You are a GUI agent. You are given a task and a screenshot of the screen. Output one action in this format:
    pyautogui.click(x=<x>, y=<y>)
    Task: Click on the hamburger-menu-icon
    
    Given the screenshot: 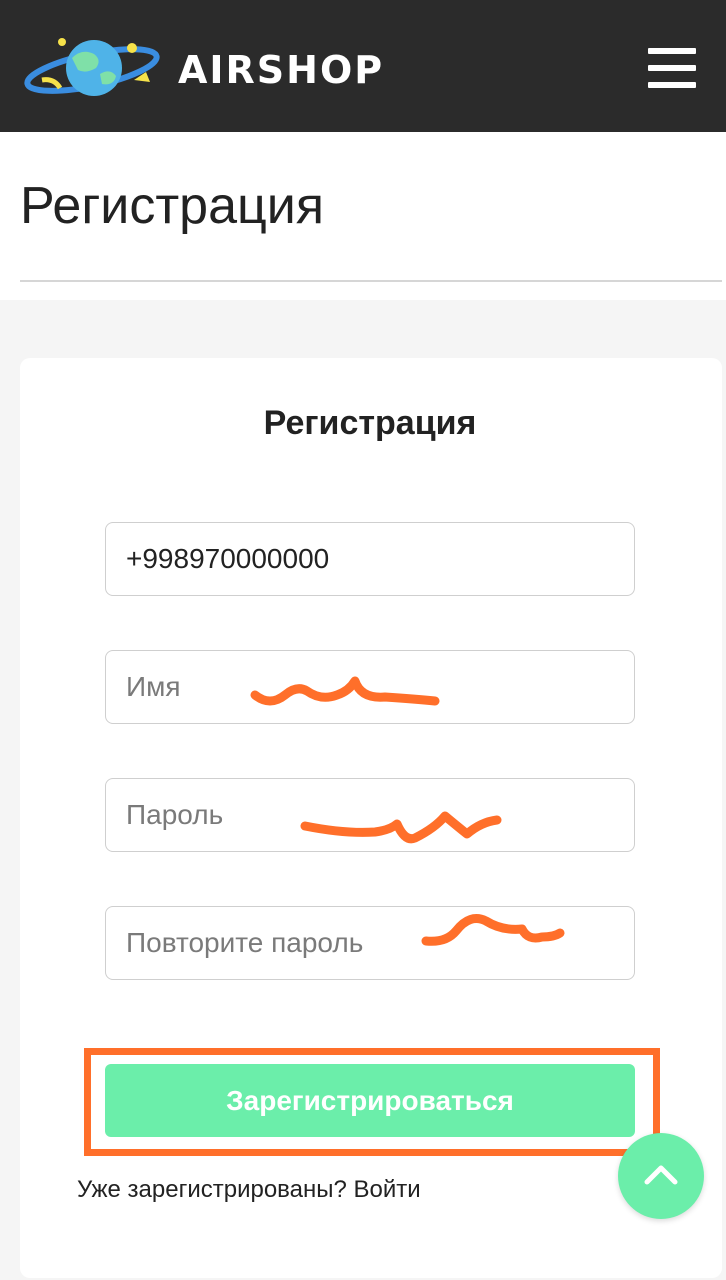 What is the action you would take?
    pyautogui.click(x=671, y=68)
    